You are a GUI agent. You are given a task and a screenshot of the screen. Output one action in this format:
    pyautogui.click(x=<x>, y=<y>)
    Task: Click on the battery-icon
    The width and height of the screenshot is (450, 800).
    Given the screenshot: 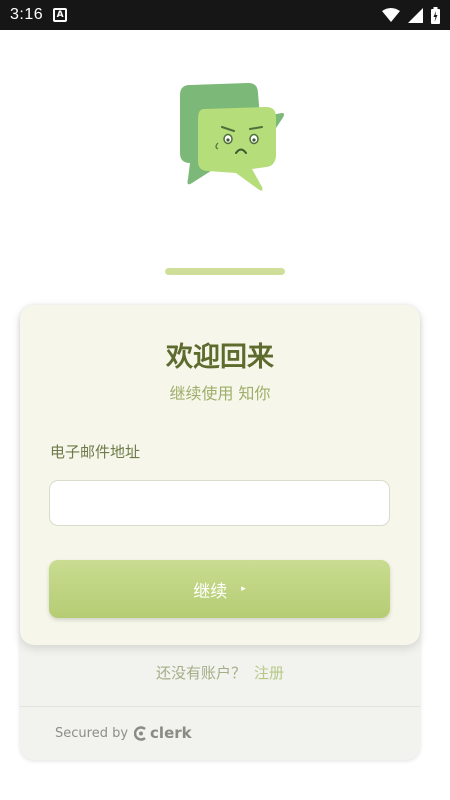 What is the action you would take?
    pyautogui.click(x=435, y=15)
    